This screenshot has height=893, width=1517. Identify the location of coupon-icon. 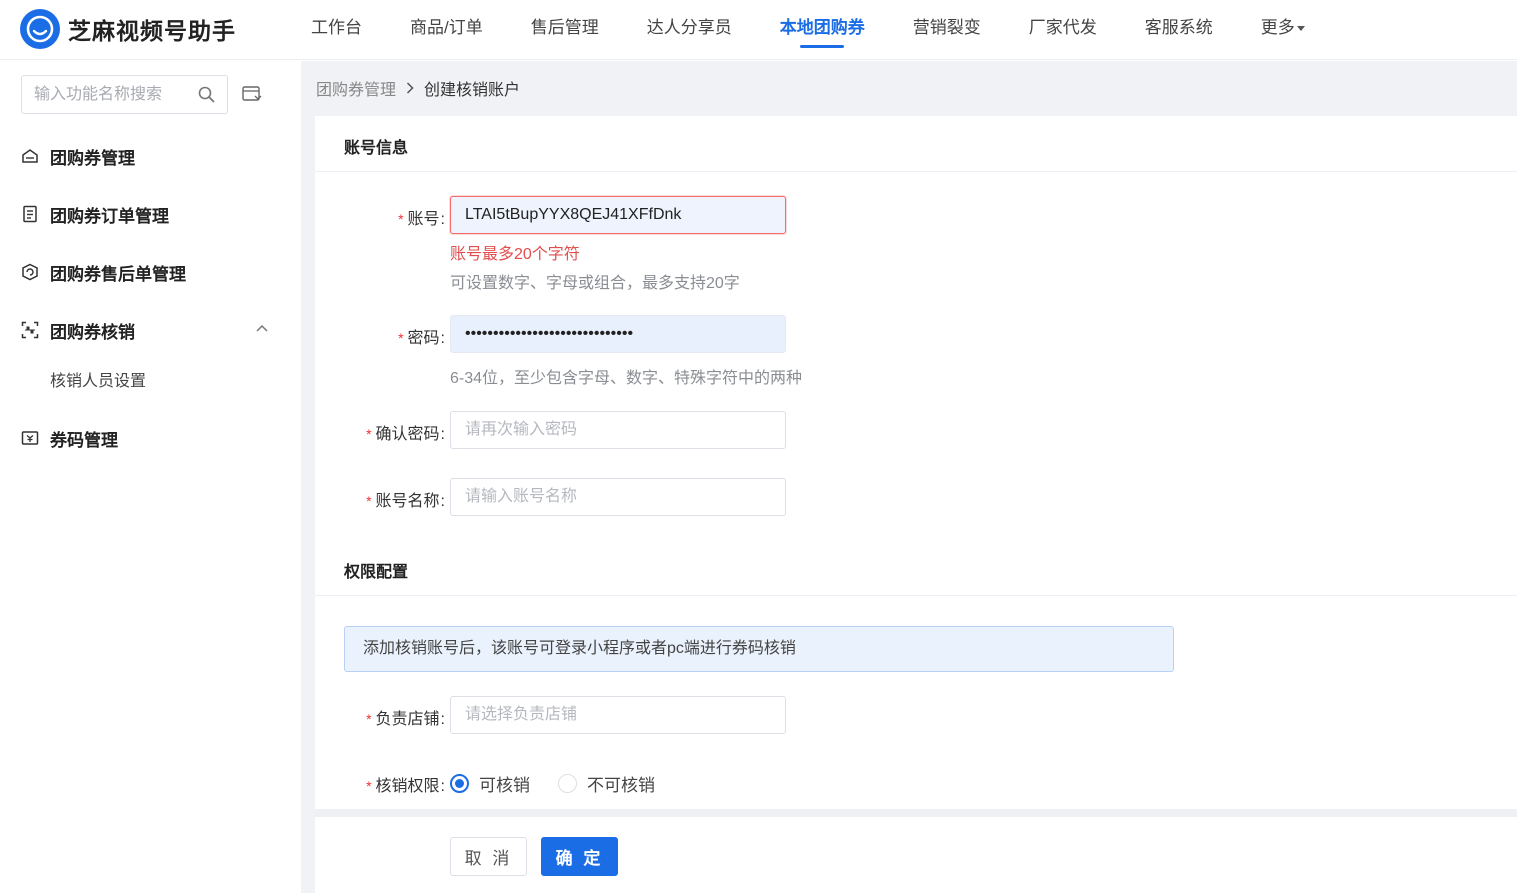
(30, 156).